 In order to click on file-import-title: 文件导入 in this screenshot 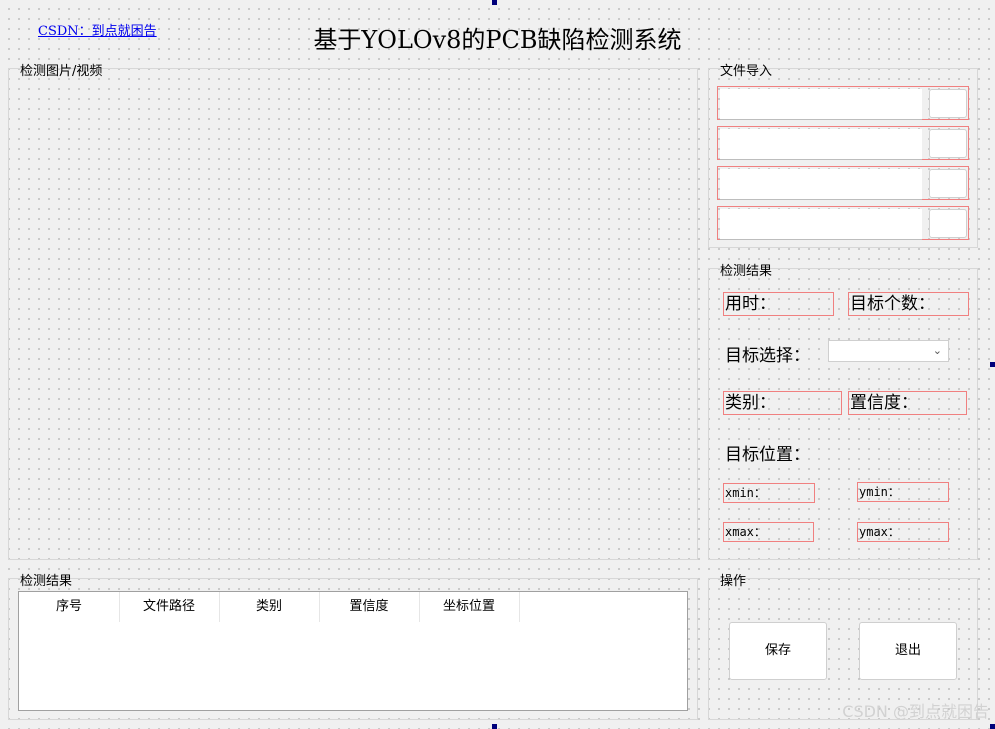, I will do `click(746, 71)`.